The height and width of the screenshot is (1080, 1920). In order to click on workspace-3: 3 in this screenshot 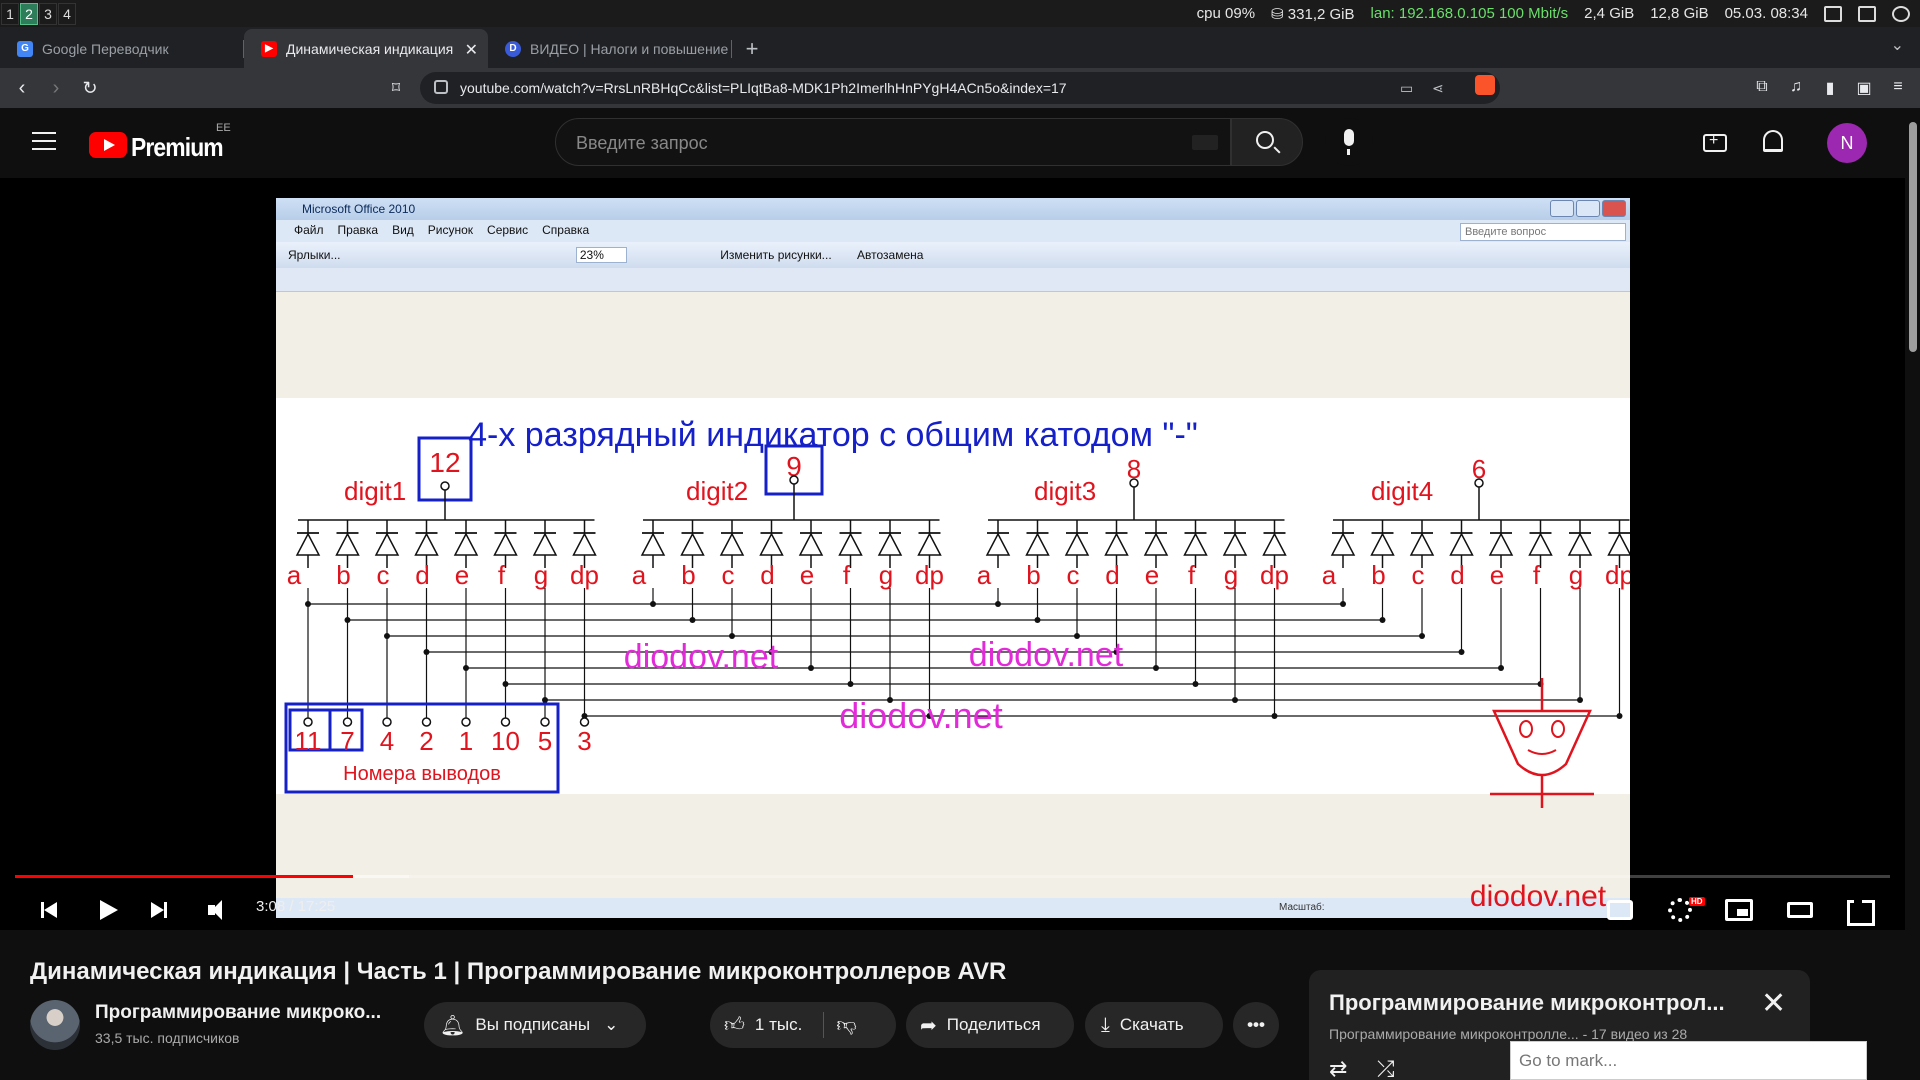, I will do `click(48, 13)`.